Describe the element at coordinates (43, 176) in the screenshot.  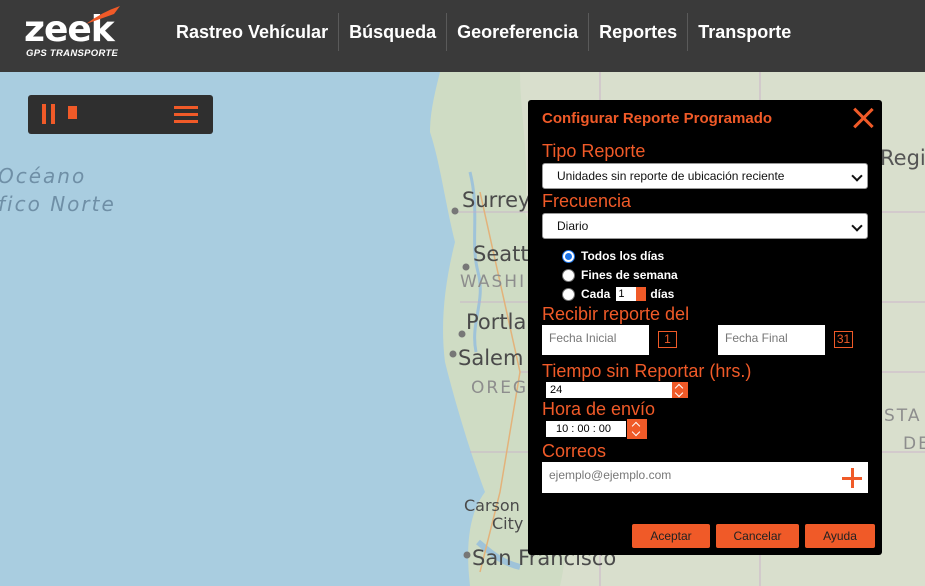
I see `ocean-label-1: Océano` at that location.